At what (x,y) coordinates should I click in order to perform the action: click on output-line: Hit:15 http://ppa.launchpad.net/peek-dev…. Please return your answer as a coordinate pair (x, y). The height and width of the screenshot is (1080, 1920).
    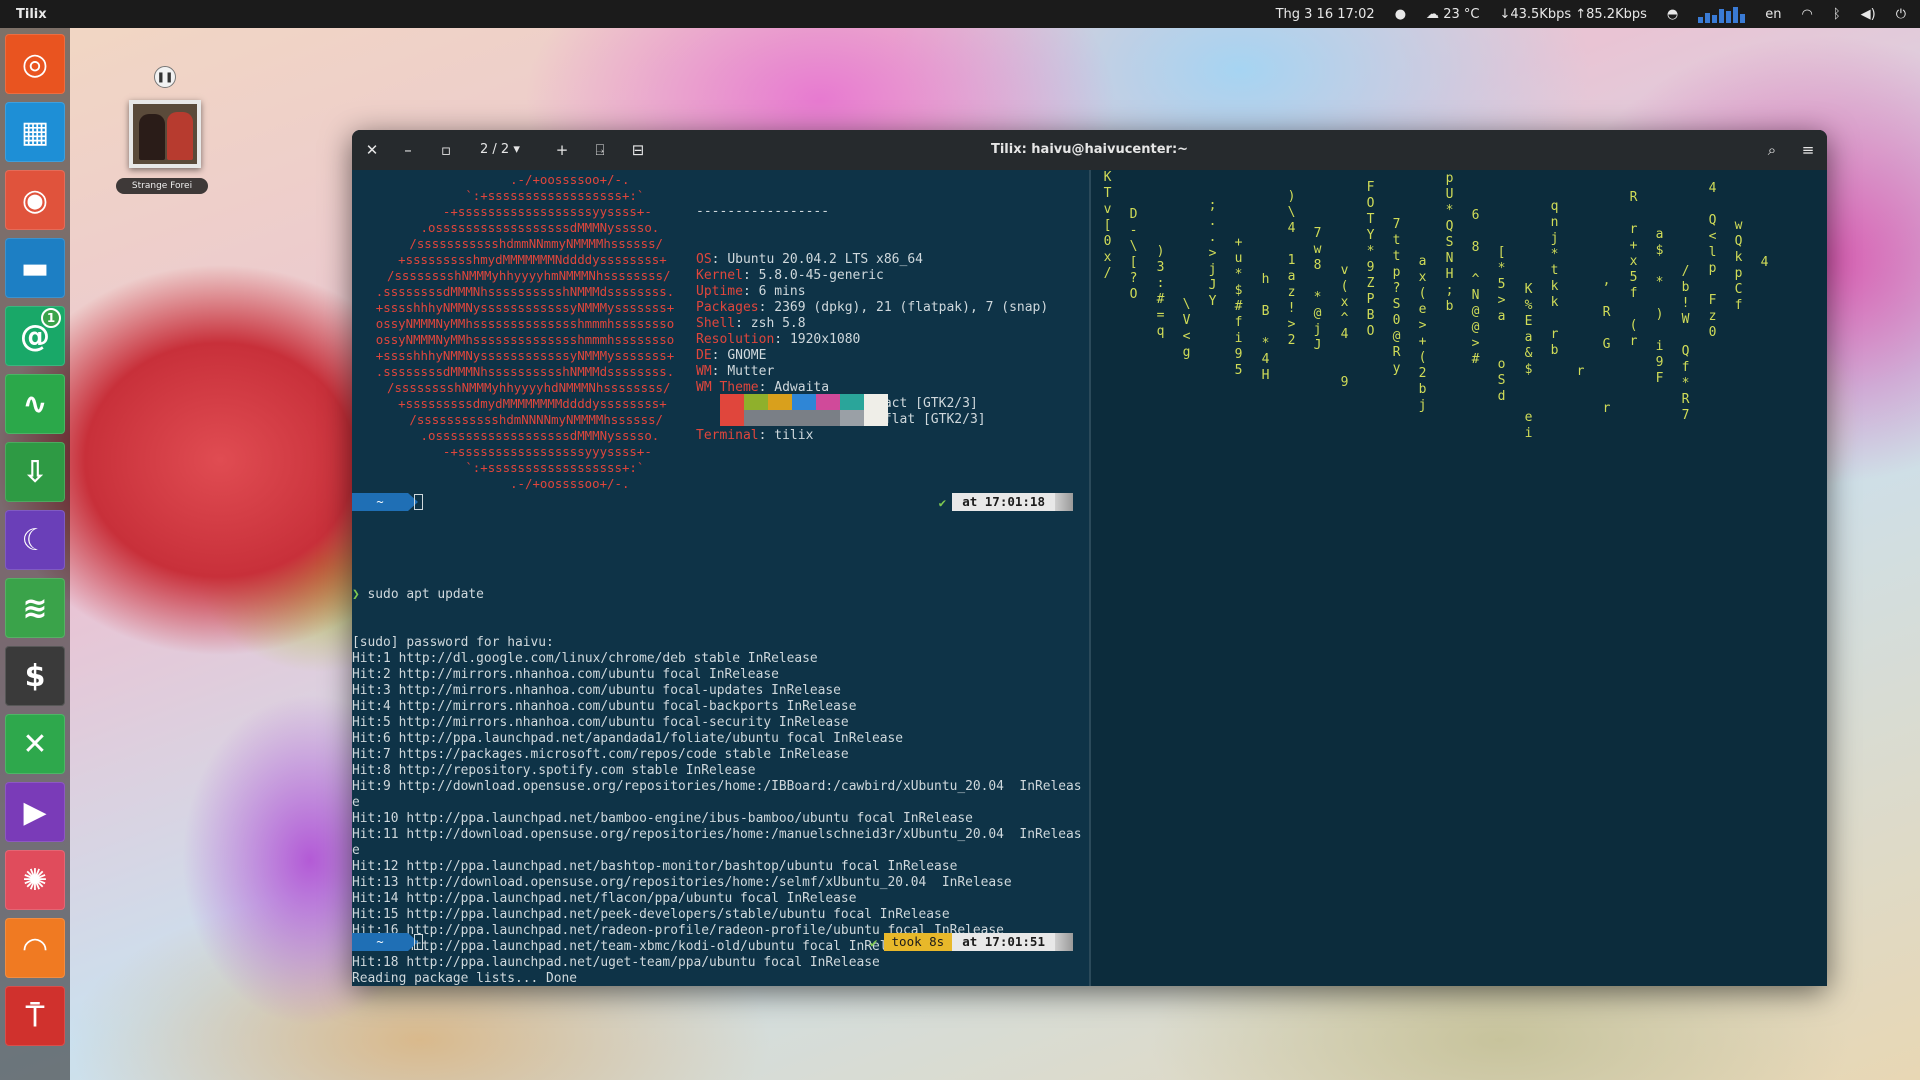
    Looking at the image, I should click on (651, 914).